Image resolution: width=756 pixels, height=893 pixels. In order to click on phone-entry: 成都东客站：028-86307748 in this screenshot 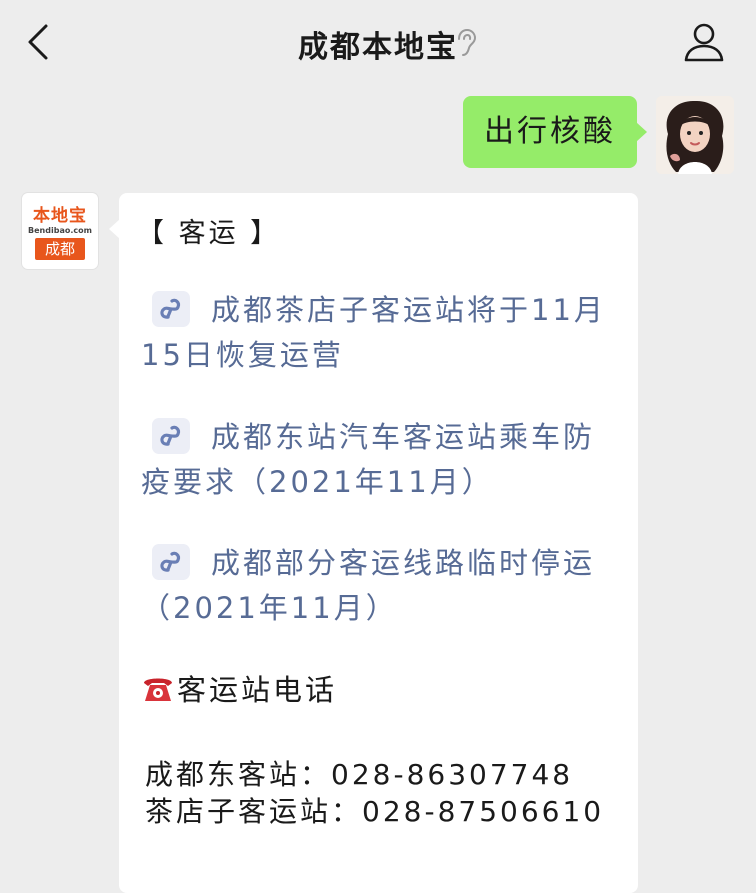, I will do `click(359, 773)`.